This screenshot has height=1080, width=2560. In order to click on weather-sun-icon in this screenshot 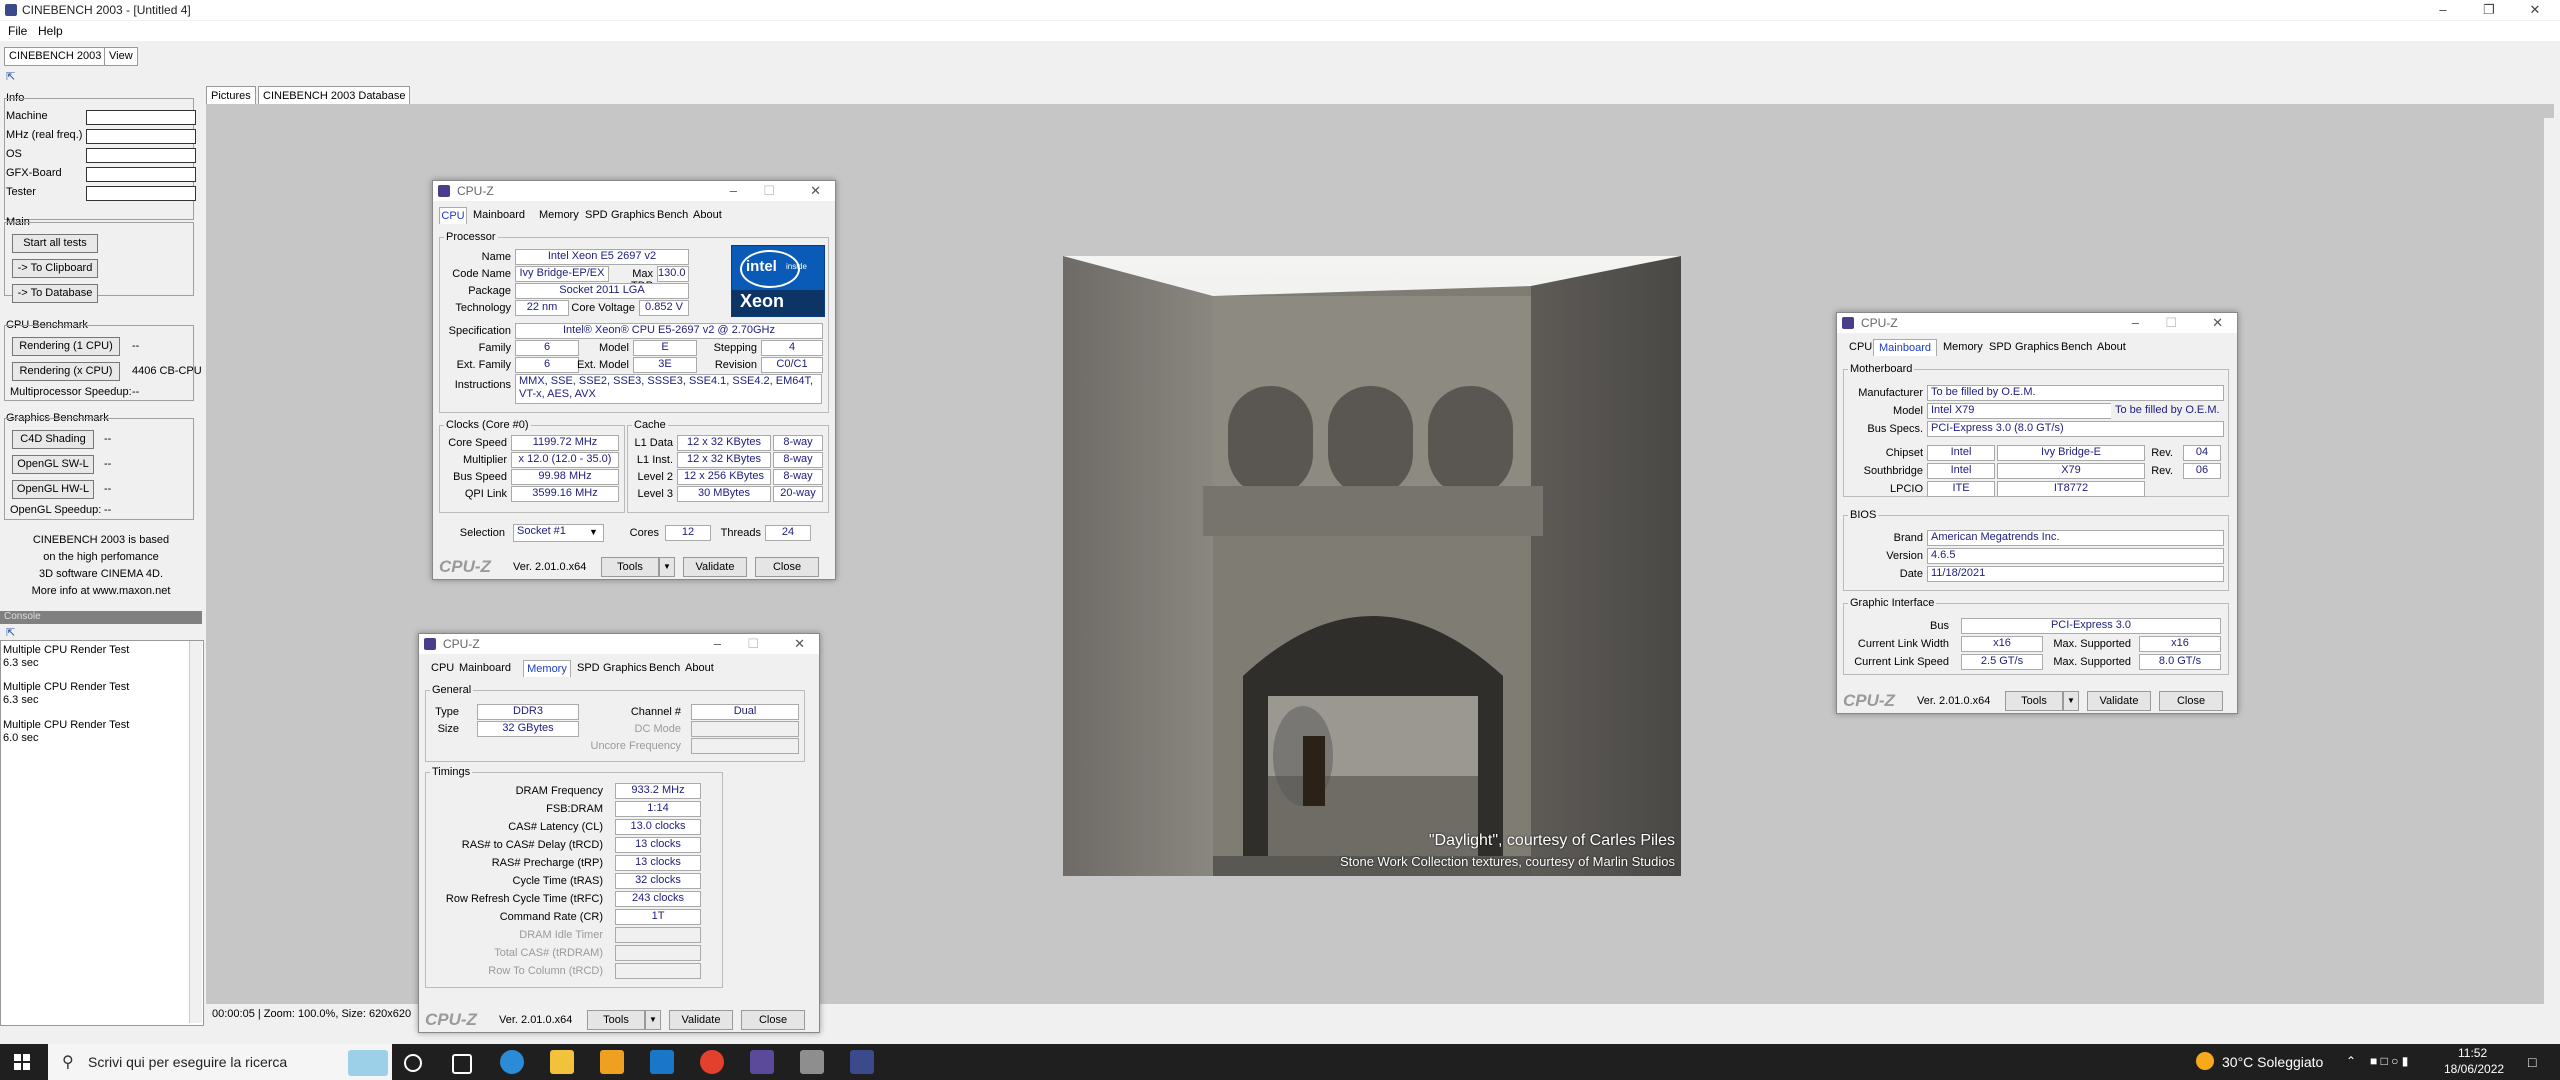, I will do `click(2205, 1061)`.